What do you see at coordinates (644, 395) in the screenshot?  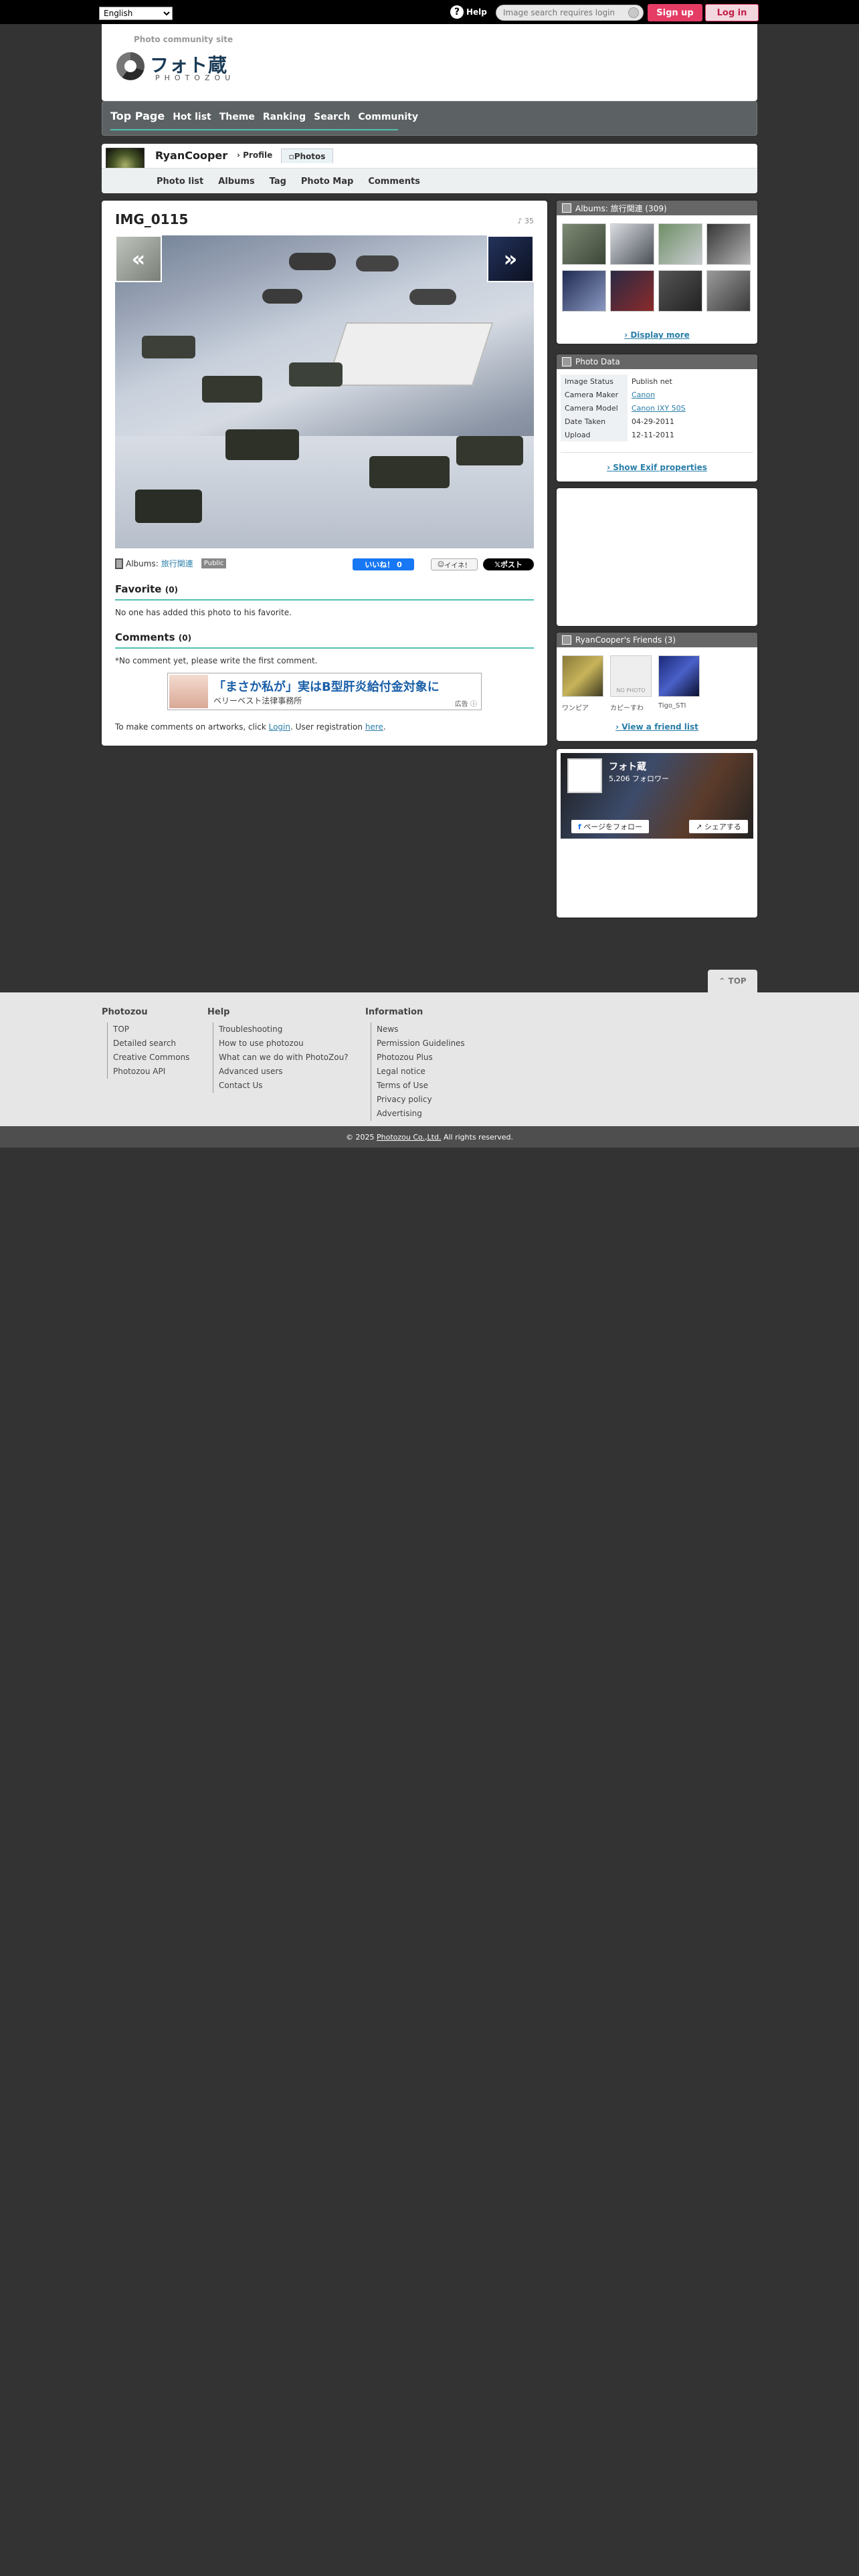 I see `camera-maker-link: Canon` at bounding box center [644, 395].